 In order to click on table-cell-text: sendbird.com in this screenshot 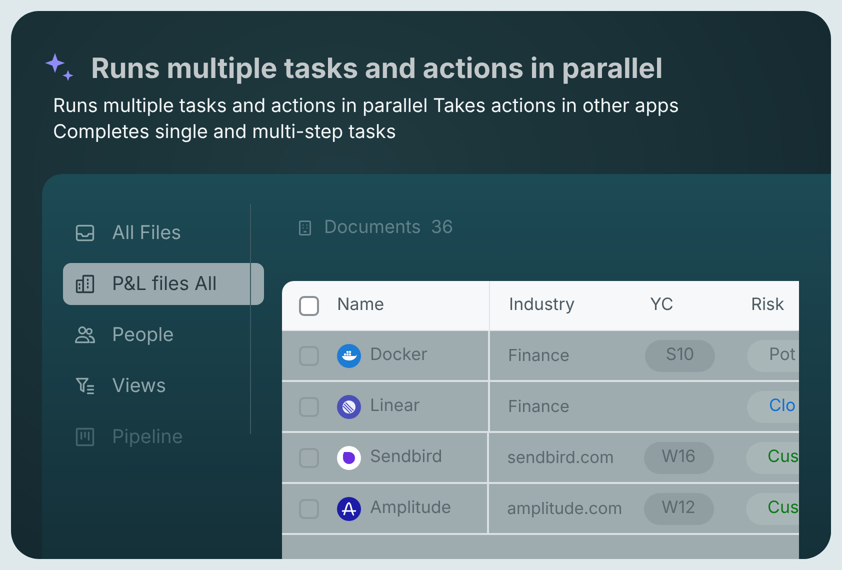, I will do `click(561, 458)`.